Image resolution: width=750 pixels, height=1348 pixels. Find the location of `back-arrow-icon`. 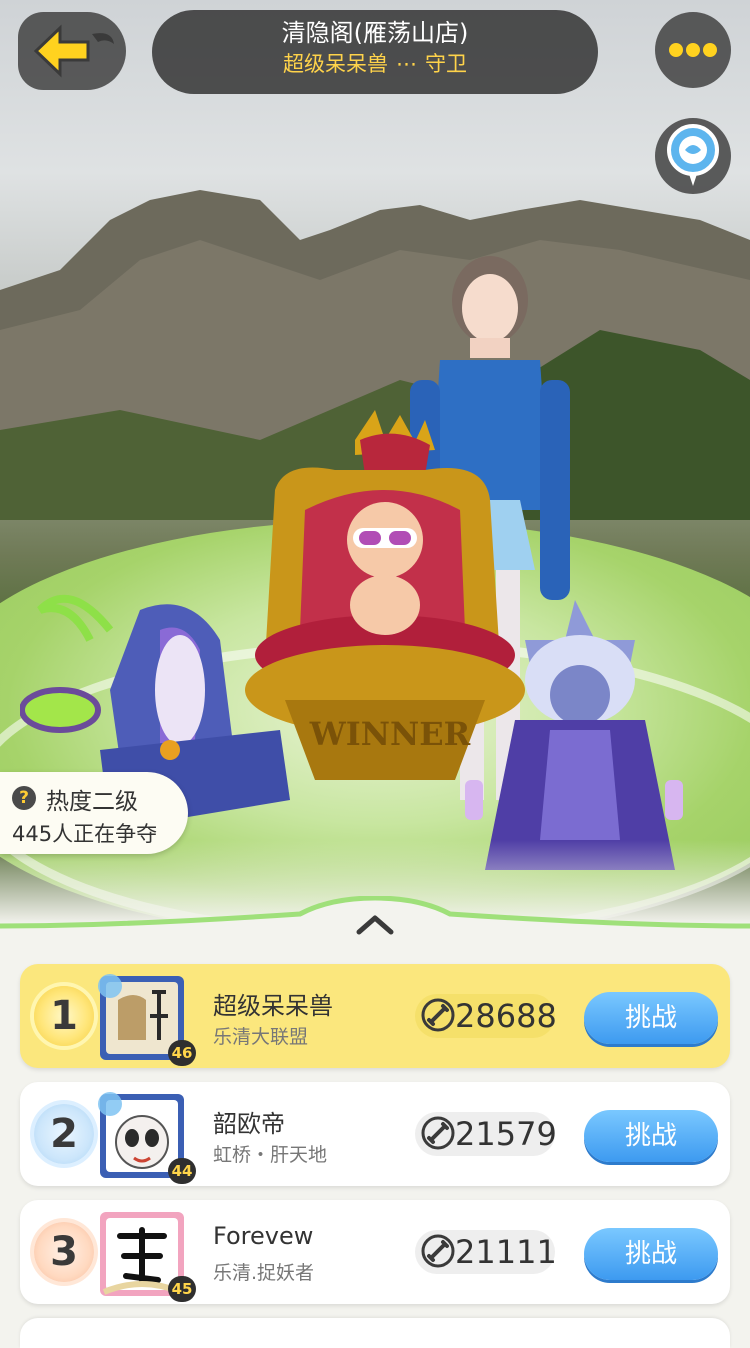

back-arrow-icon is located at coordinates (73, 51).